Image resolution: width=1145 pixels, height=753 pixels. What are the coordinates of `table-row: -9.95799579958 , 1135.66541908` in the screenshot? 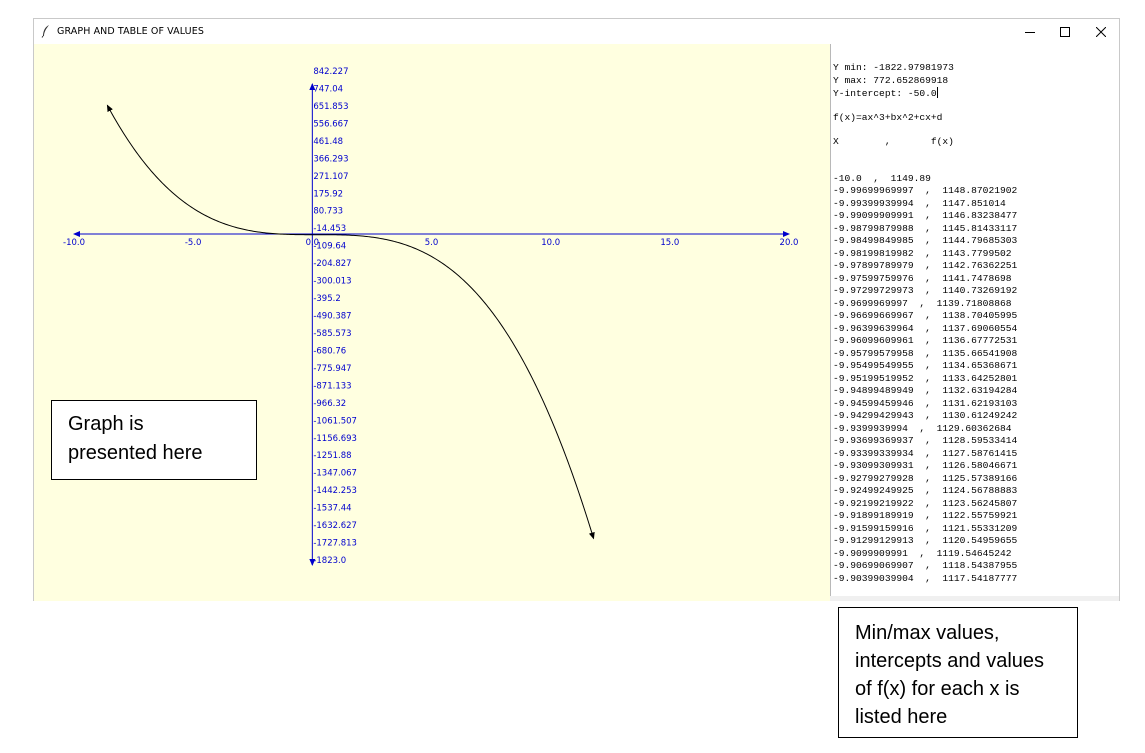 It's located at (925, 353).